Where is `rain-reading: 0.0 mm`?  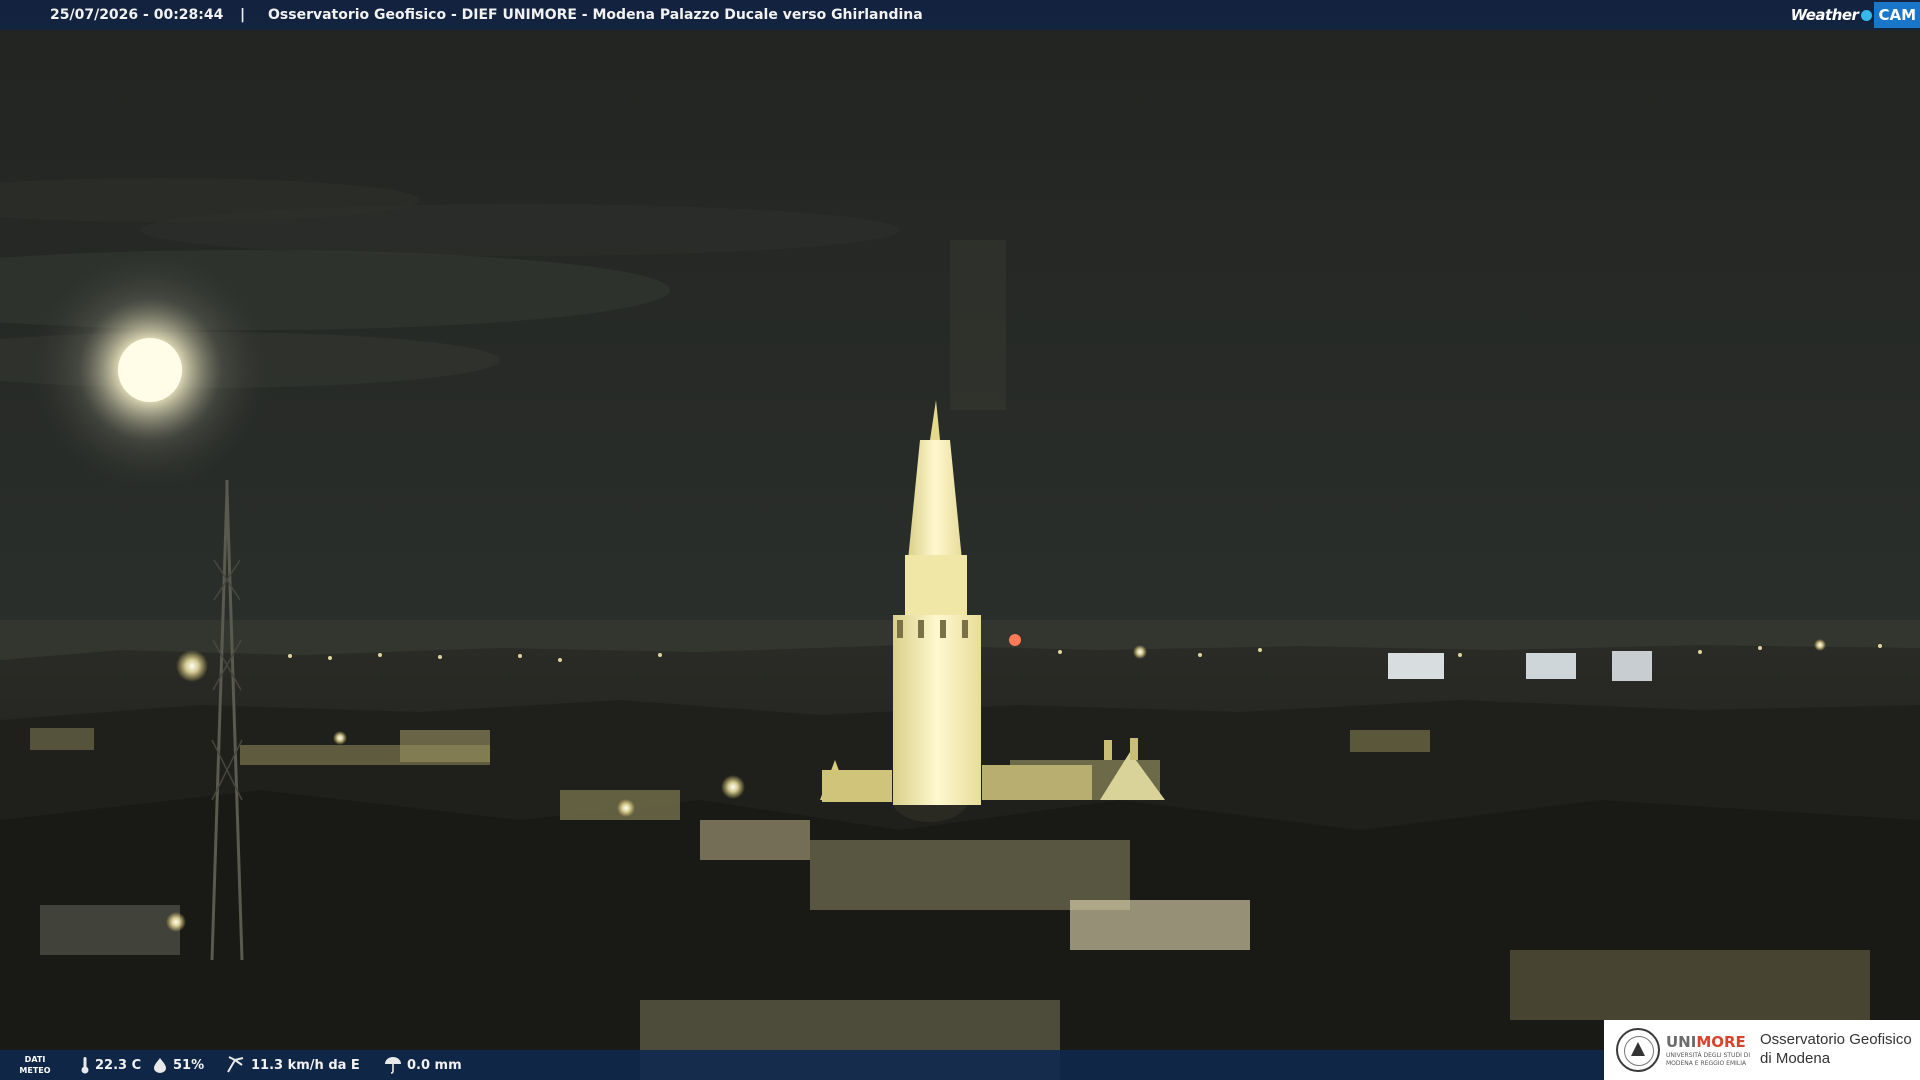 rain-reading: 0.0 mm is located at coordinates (423, 1065).